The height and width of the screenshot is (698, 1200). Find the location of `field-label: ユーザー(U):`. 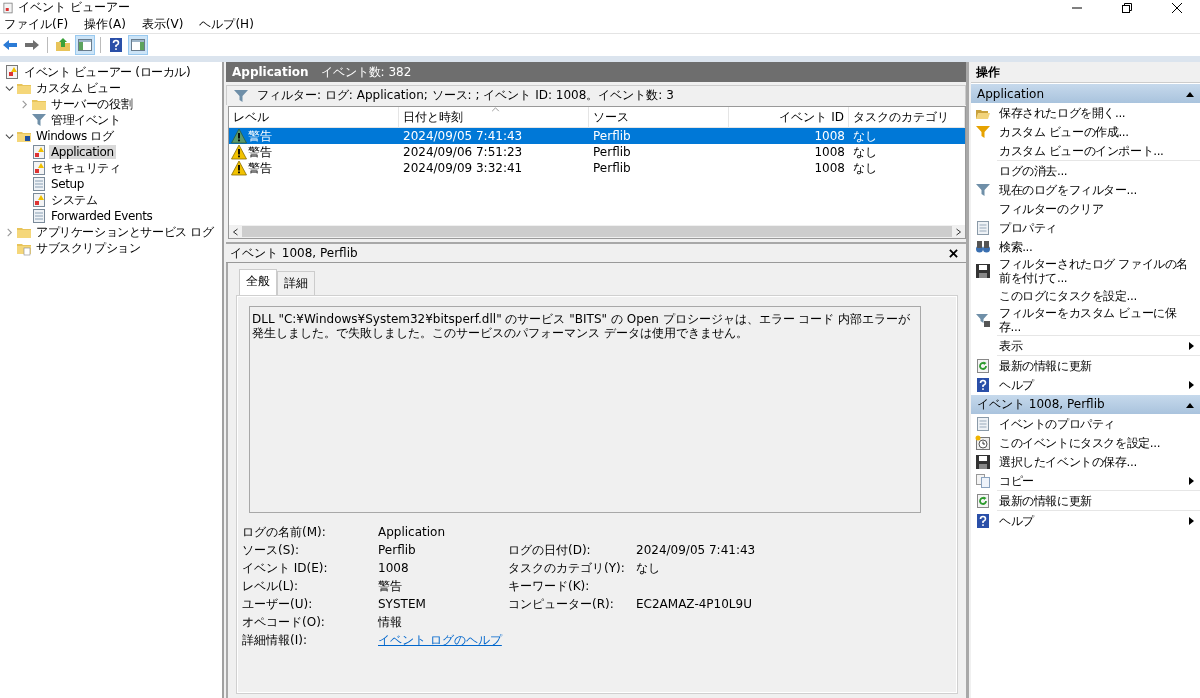

field-label: ユーザー(U): is located at coordinates (278, 604).